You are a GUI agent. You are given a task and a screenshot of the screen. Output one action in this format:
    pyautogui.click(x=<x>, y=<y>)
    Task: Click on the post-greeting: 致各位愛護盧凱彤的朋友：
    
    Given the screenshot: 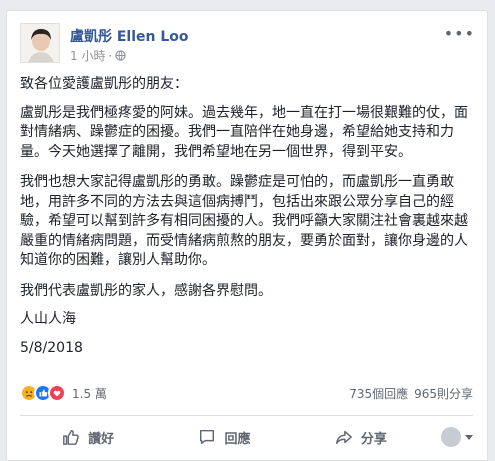 What is the action you would take?
    pyautogui.click(x=104, y=84)
    